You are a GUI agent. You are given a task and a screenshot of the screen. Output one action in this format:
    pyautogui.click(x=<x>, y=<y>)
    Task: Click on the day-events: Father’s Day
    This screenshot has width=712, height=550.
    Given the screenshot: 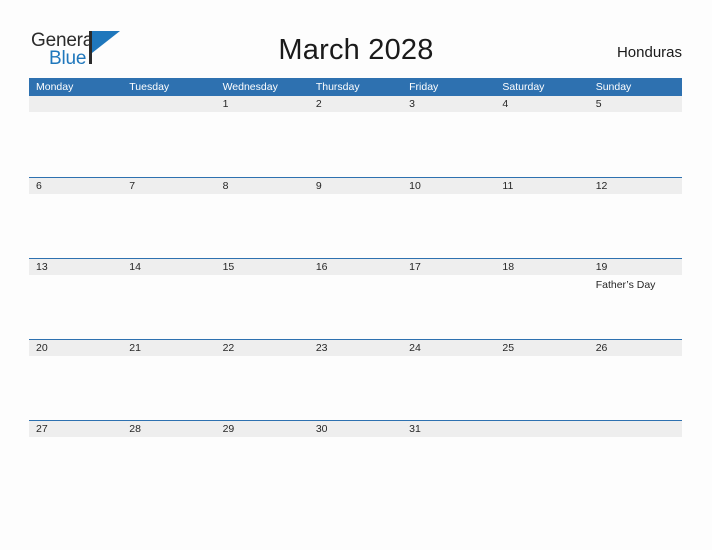 What is the action you would take?
    pyautogui.click(x=639, y=283)
    